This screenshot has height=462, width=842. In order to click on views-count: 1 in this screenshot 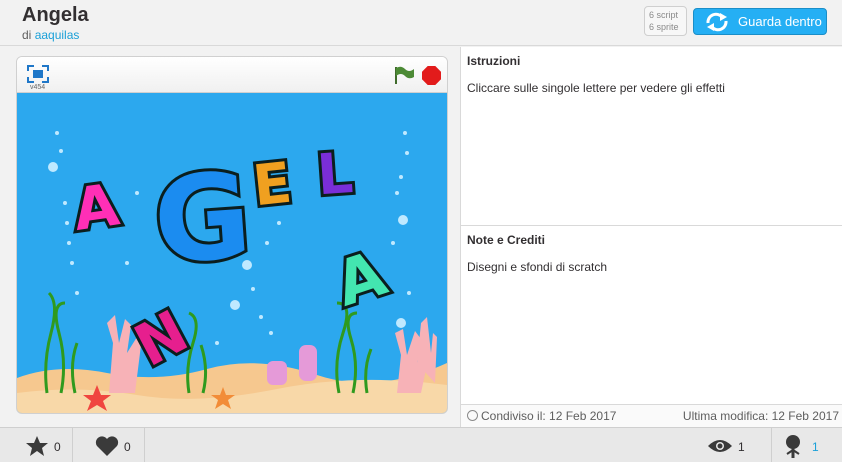, I will do `click(741, 447)`.